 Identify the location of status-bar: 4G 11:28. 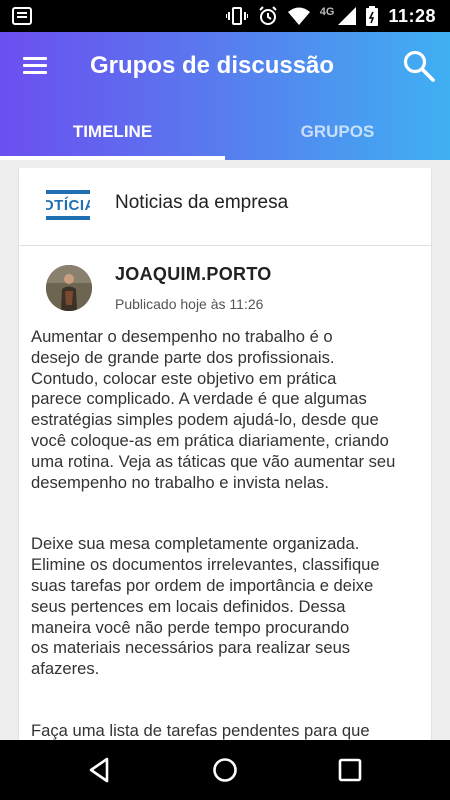
(225, 16).